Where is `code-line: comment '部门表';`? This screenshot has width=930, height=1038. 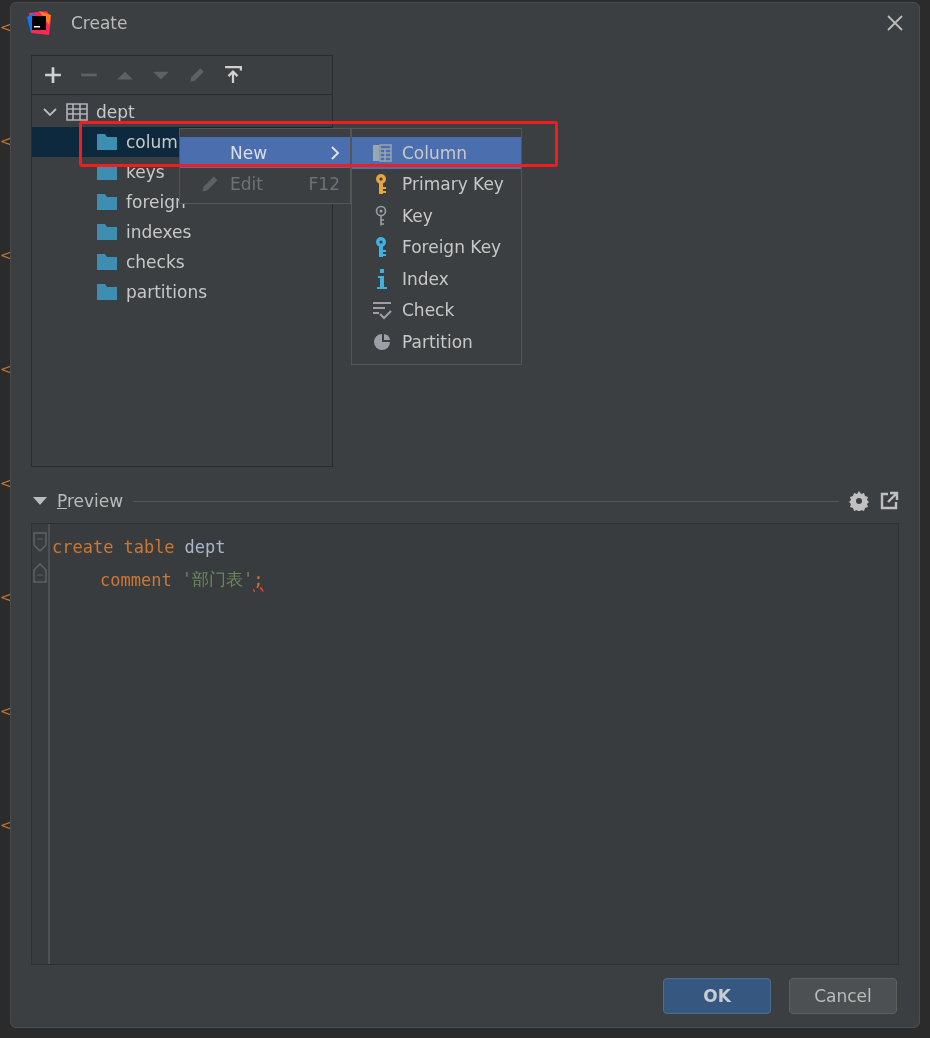
code-line: comment '部门表'; is located at coordinates (181, 580).